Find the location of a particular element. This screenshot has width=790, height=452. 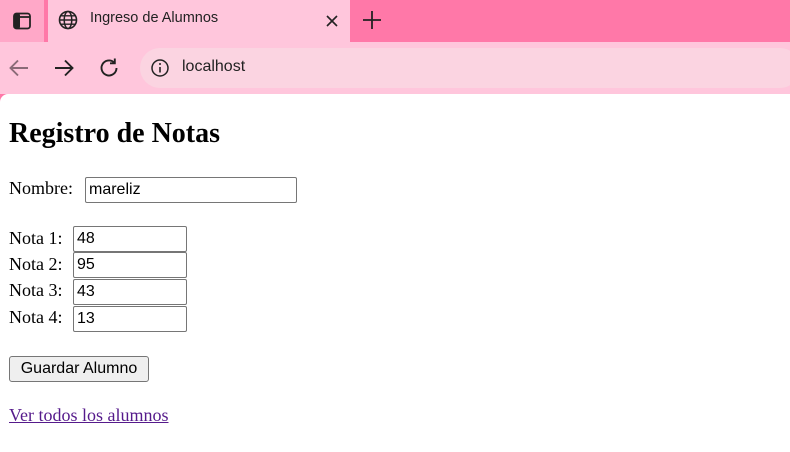

close-icon is located at coordinates (332, 21).